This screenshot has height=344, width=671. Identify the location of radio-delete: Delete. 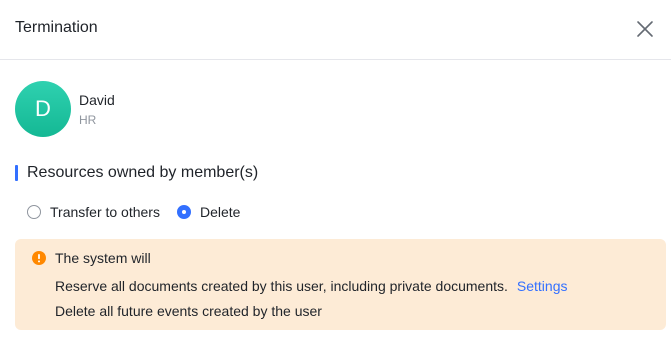
(208, 212).